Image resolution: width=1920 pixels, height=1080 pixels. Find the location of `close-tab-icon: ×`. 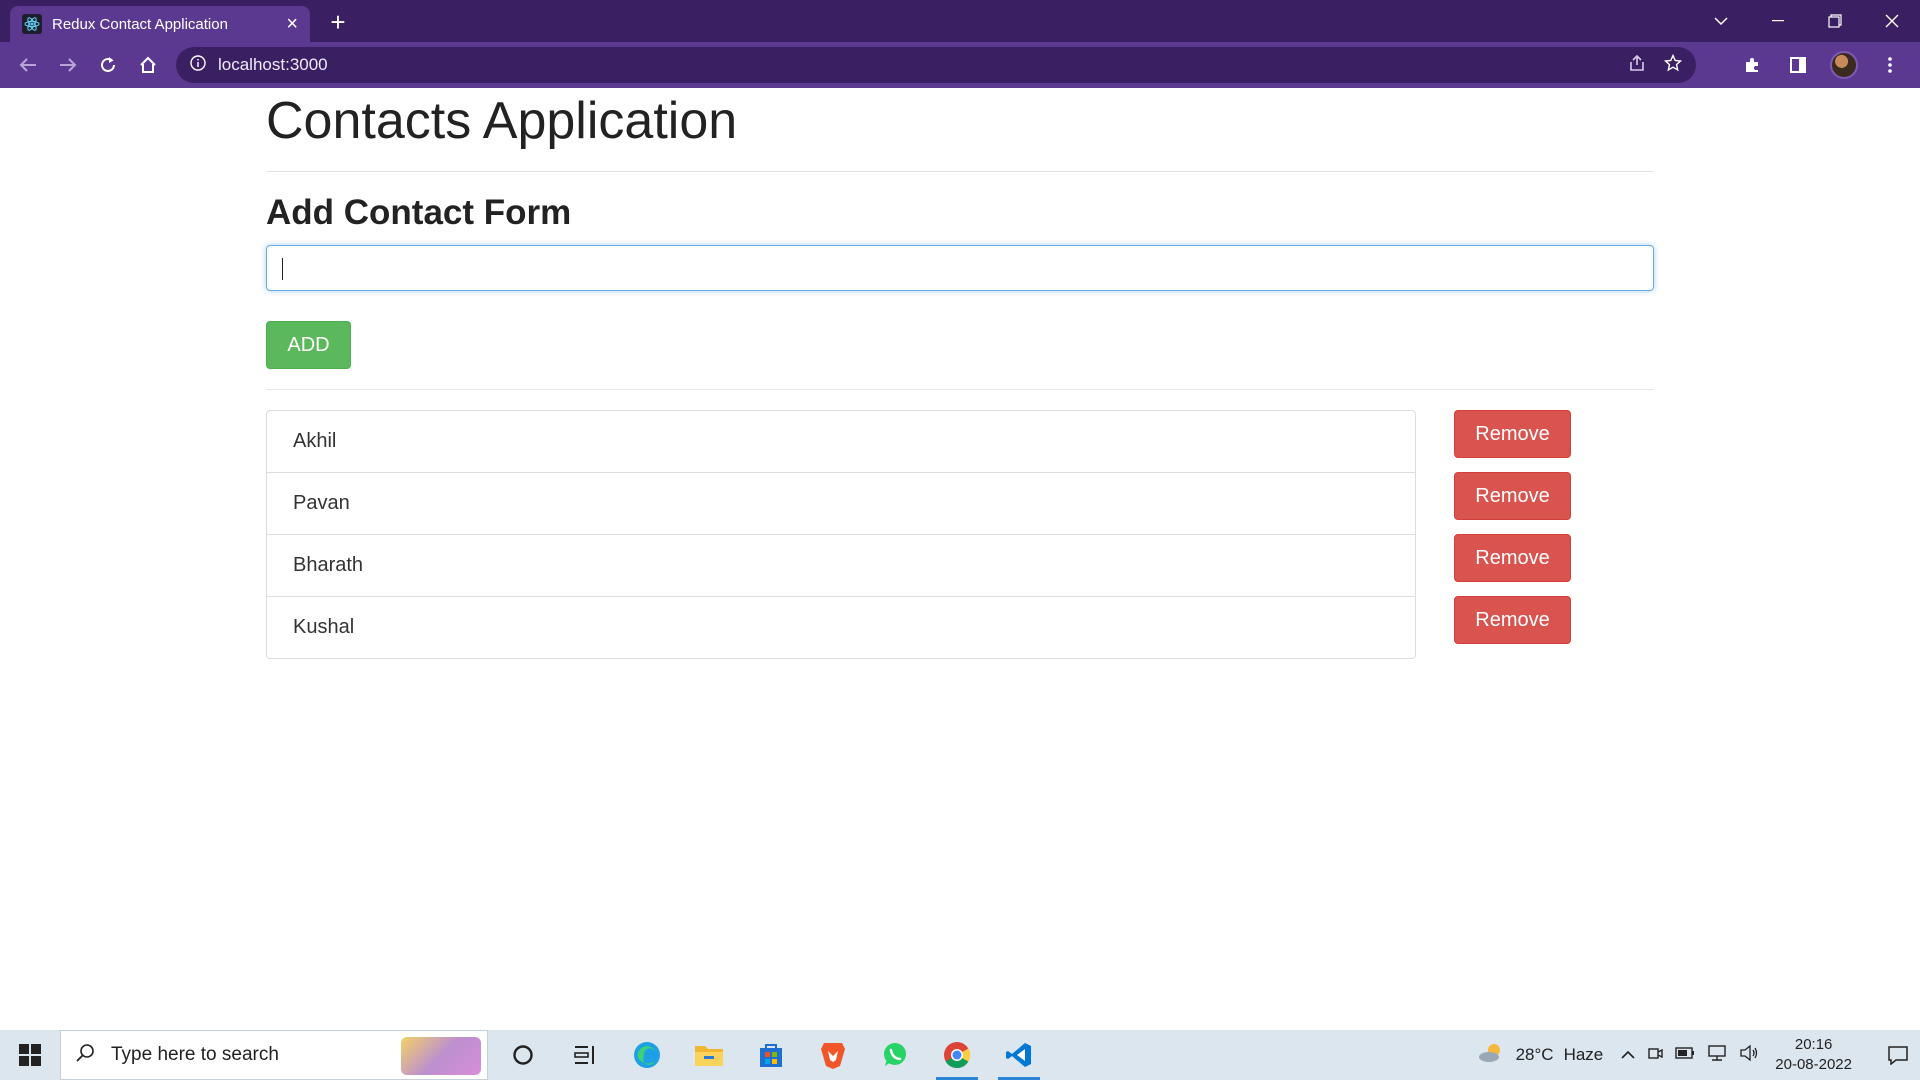

close-tab-icon: × is located at coordinates (292, 24).